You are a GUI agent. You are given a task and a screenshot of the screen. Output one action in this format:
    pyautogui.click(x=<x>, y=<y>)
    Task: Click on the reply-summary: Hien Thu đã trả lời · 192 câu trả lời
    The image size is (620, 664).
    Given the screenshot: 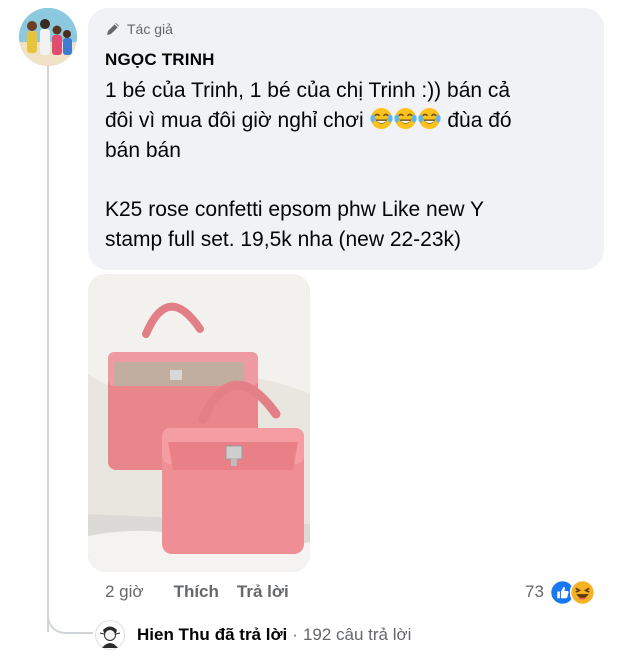 What is the action you would take?
    pyautogui.click(x=253, y=635)
    